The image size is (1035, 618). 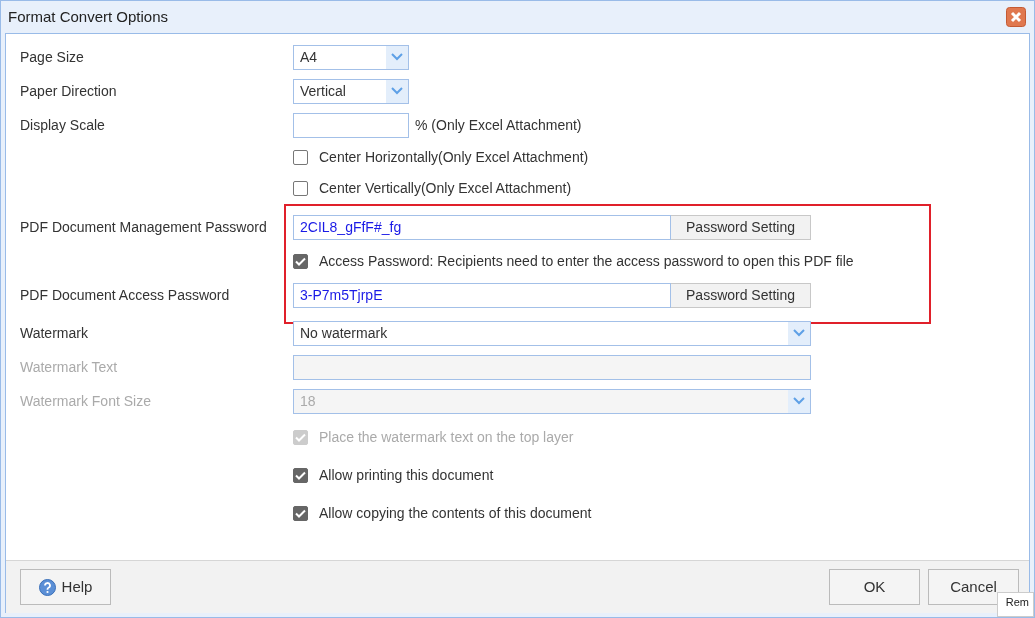 I want to click on password-field: 3-P7m5TjrpE, so click(x=482, y=295).